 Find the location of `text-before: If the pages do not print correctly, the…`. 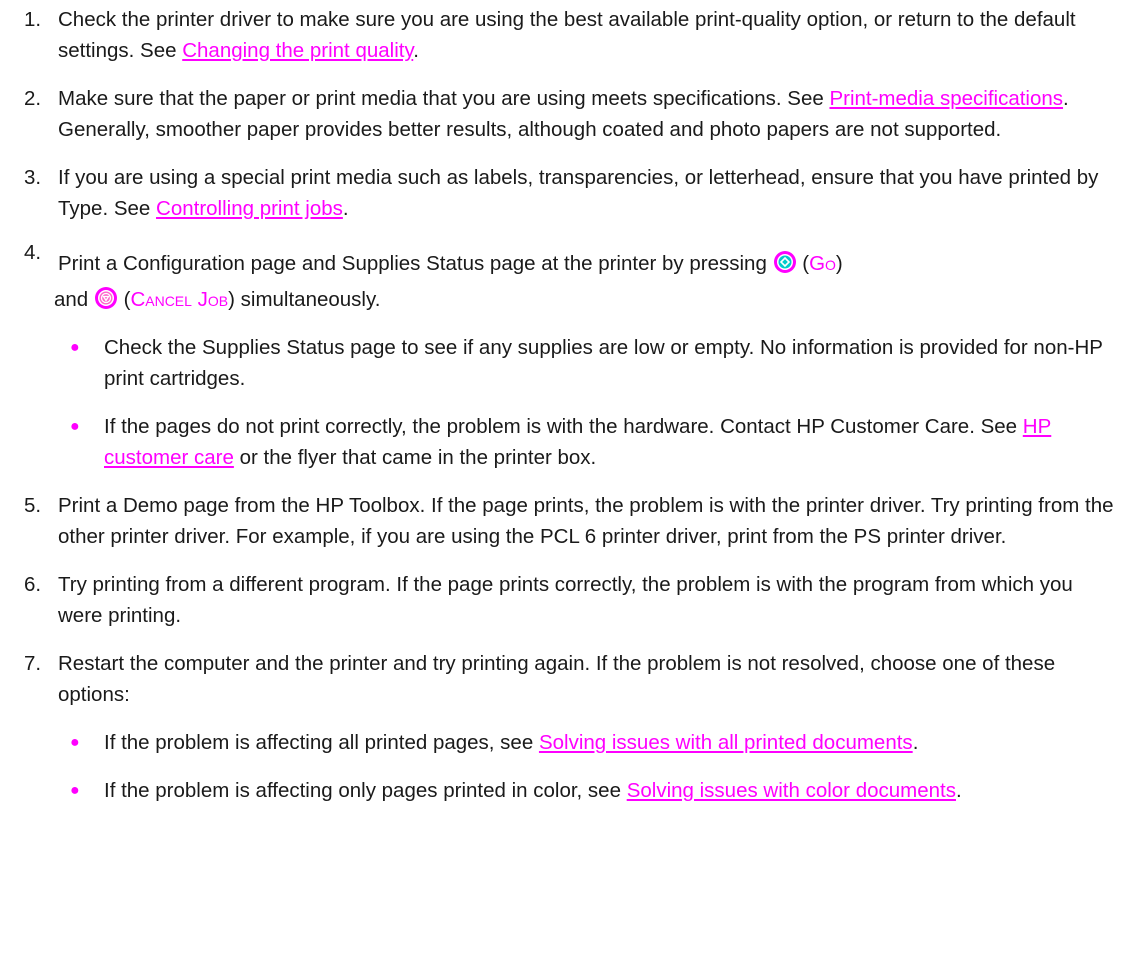

text-before: If the pages do not print correctly, the… is located at coordinates (563, 426).